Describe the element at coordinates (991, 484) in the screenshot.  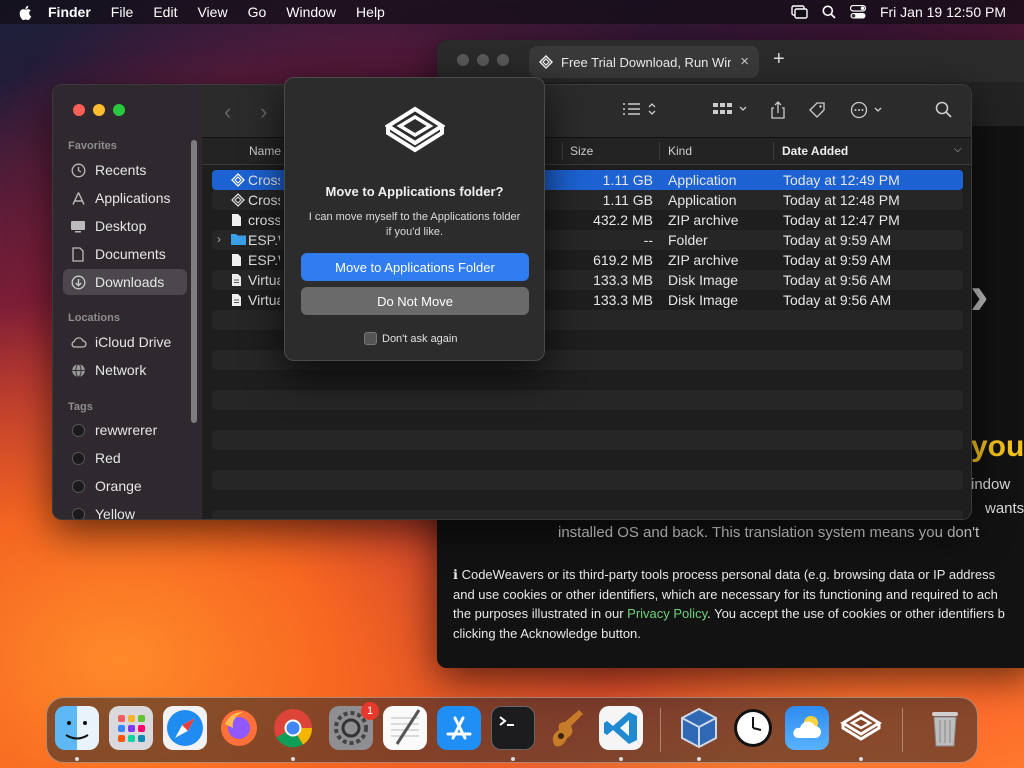
I see `page-text-line: indow` at that location.